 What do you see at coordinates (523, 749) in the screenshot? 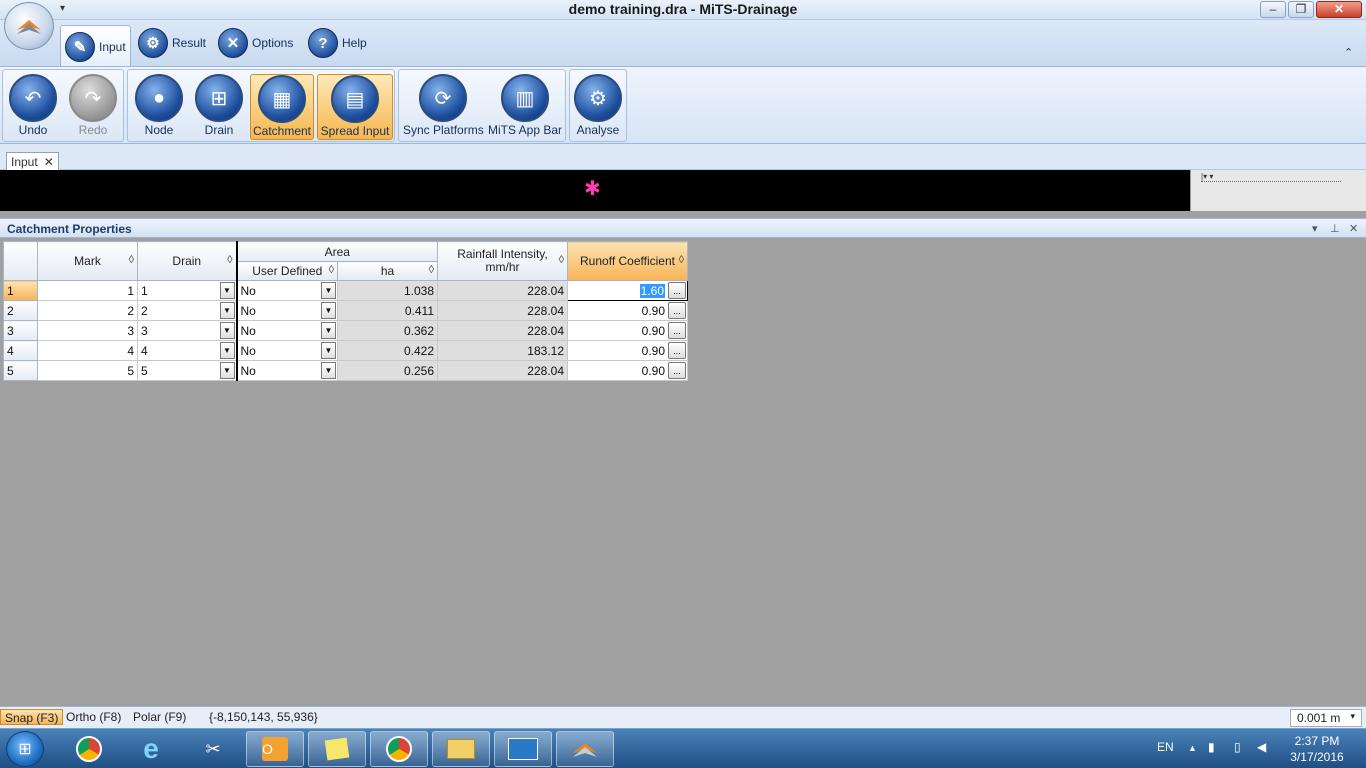
I see `taskbar-mits` at bounding box center [523, 749].